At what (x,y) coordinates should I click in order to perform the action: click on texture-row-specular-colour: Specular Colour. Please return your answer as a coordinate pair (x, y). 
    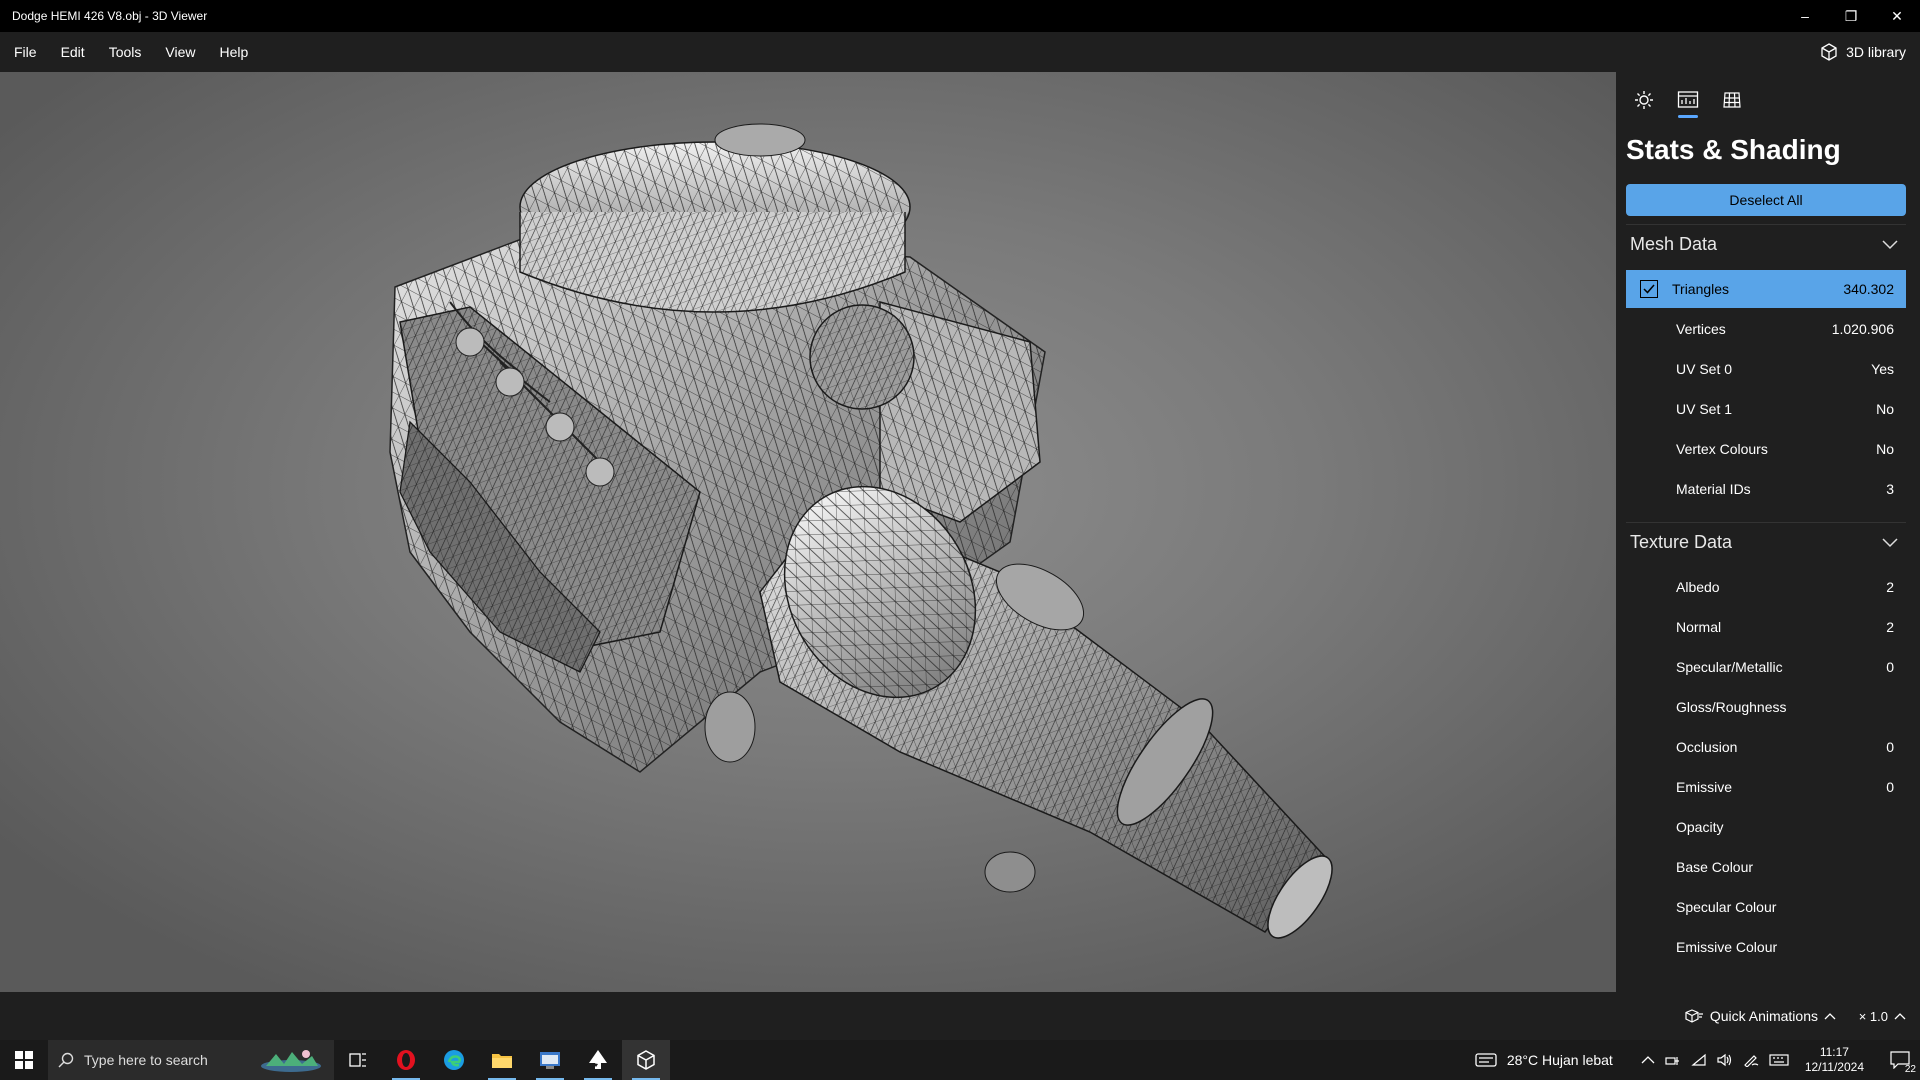
    Looking at the image, I should click on (1766, 907).